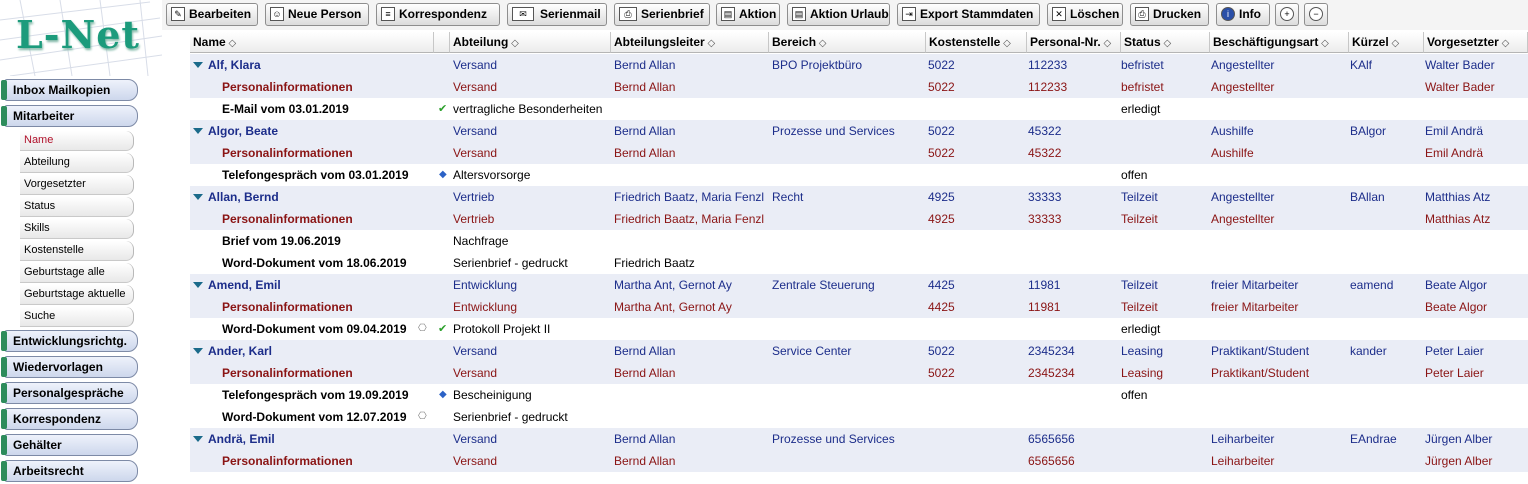 The width and height of the screenshot is (1528, 484). I want to click on nav-entwicklungsrichtg: Entwicklungsrichtg., so click(69, 341).